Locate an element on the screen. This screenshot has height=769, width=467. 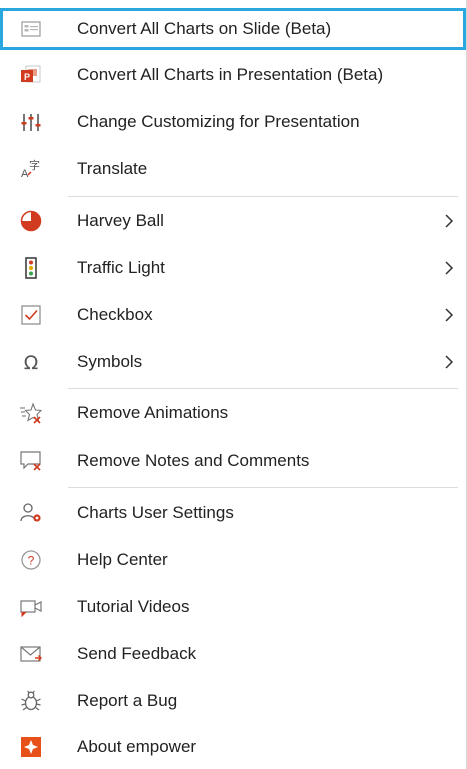
menu-item-label: Convert All Charts on Slide (Beta) is located at coordinates (204, 28).